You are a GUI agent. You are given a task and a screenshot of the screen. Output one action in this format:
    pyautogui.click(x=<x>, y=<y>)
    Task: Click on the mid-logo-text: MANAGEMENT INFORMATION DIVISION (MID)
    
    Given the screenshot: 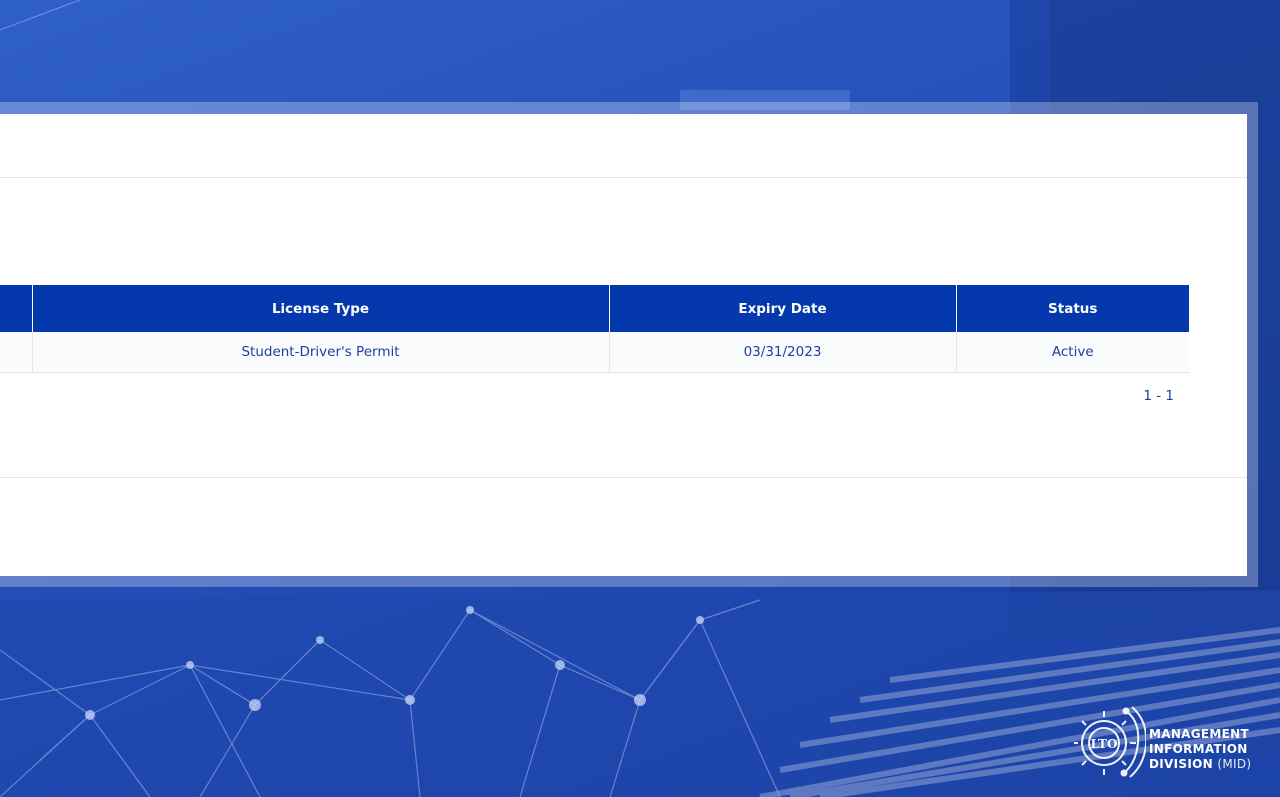 What is the action you would take?
    pyautogui.click(x=1200, y=749)
    